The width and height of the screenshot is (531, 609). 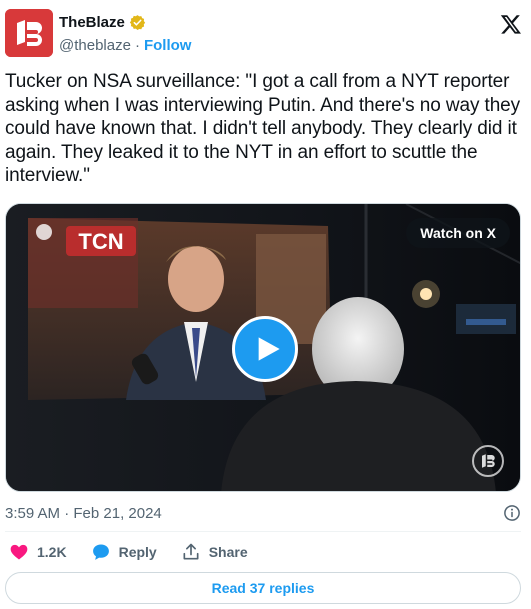 What do you see at coordinates (269, 349) in the screenshot?
I see `play-icon` at bounding box center [269, 349].